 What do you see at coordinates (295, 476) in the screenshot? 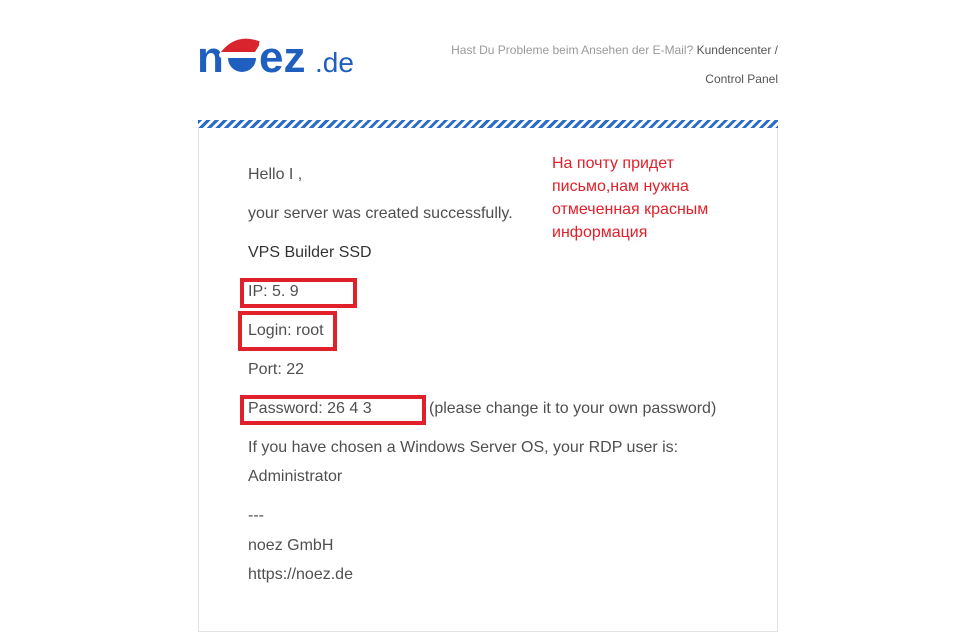
I see `rdp-user: Administrator` at bounding box center [295, 476].